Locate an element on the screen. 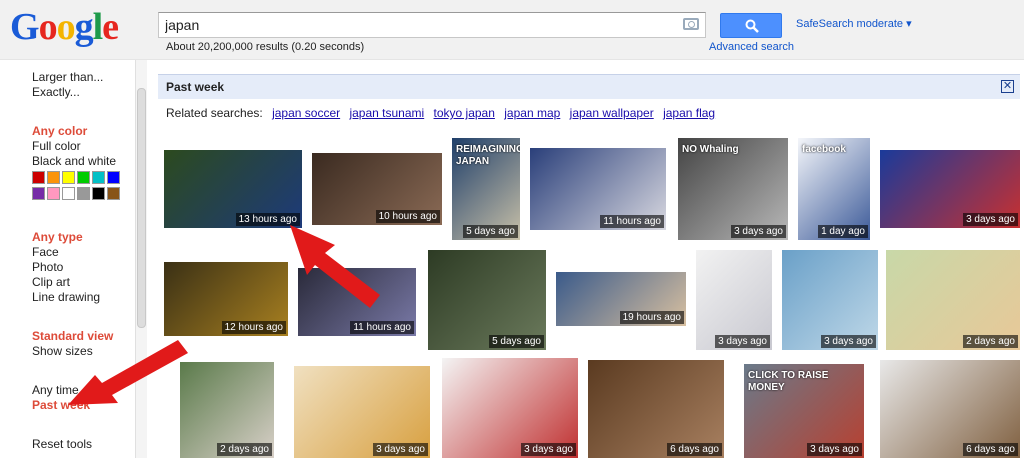 Image resolution: width=1024 pixels, height=458 pixels. thumbnail-age: 1 day ago is located at coordinates (843, 231).